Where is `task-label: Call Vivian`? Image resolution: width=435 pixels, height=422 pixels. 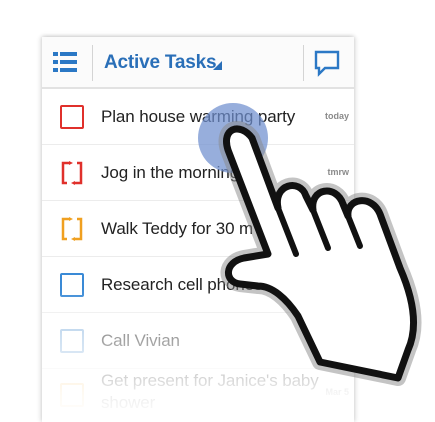 task-label: Call Vivian is located at coordinates (140, 340).